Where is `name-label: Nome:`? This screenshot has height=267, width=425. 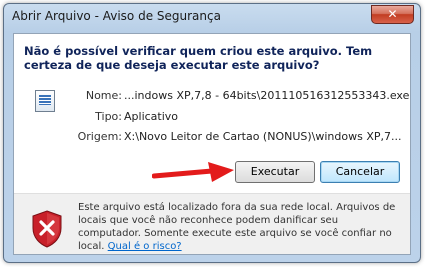
name-label: Nome: is located at coordinates (103, 95).